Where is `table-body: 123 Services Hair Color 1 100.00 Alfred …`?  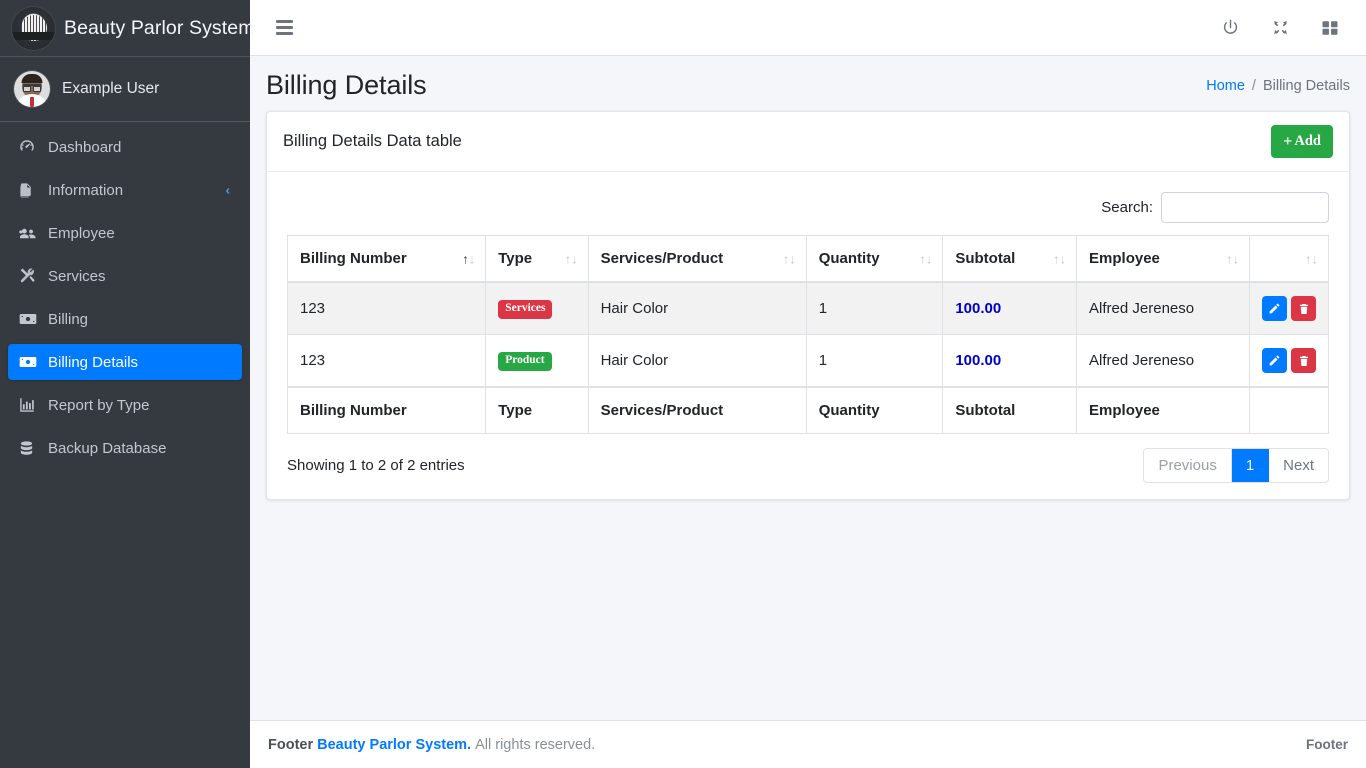
table-body: 123 Services Hair Color 1 100.00 Alfred … is located at coordinates (807, 334).